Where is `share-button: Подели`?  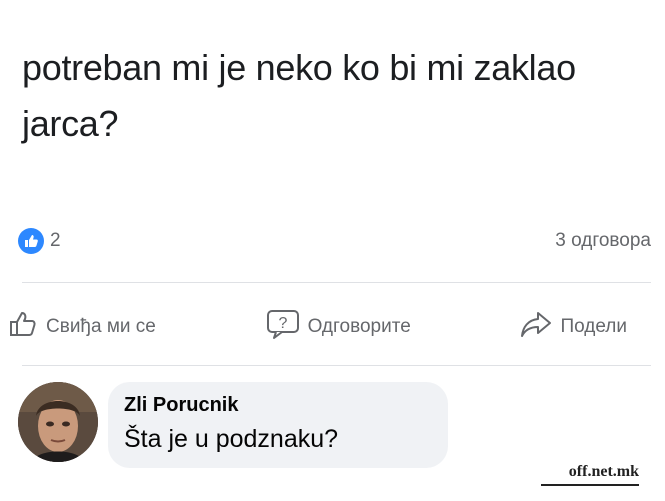 share-button: Подели is located at coordinates (573, 327).